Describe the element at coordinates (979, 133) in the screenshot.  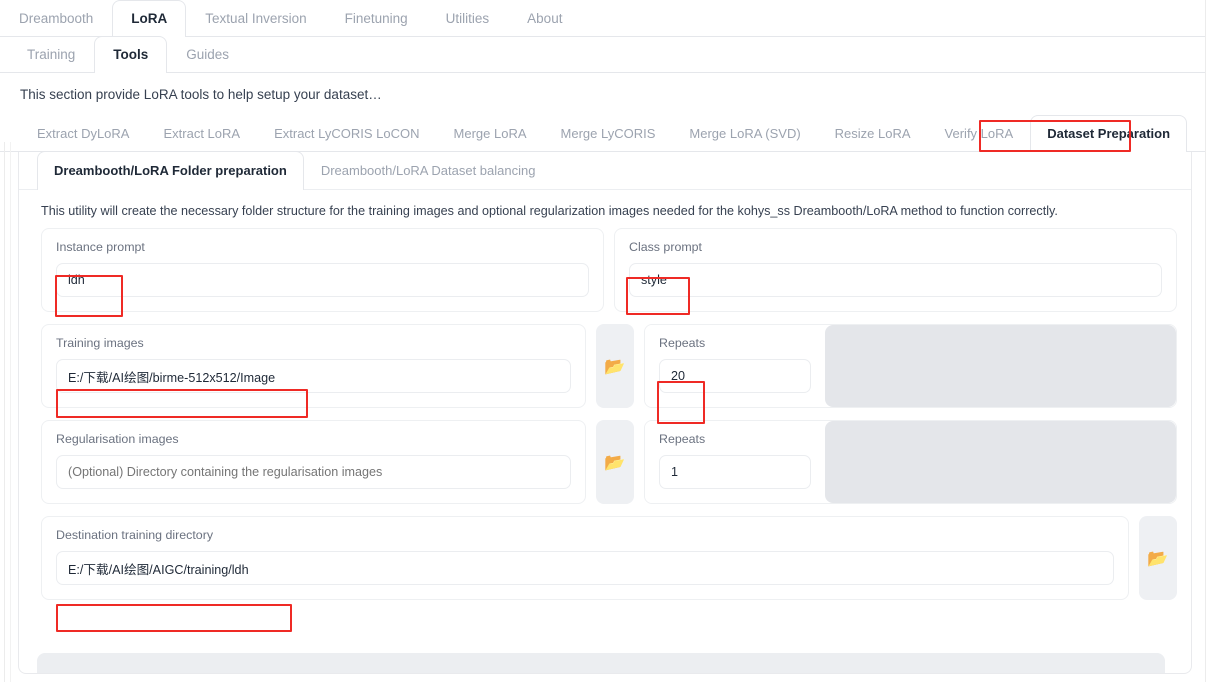
I see `tab-verify-lora: Verify LoRA` at that location.